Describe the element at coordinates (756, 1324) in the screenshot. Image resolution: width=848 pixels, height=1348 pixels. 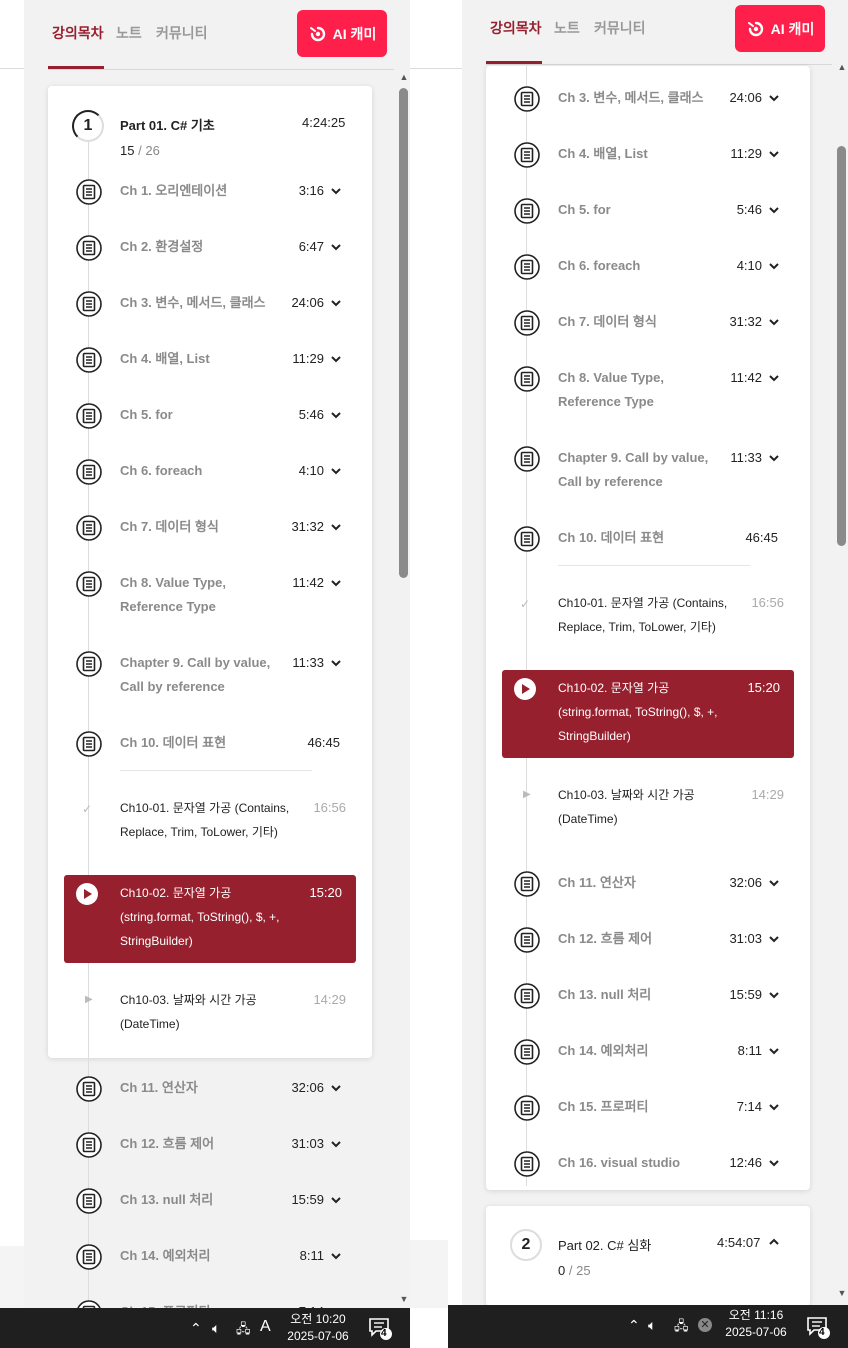
I see `system-clock: 오전 11:16 2025-07-06` at that location.